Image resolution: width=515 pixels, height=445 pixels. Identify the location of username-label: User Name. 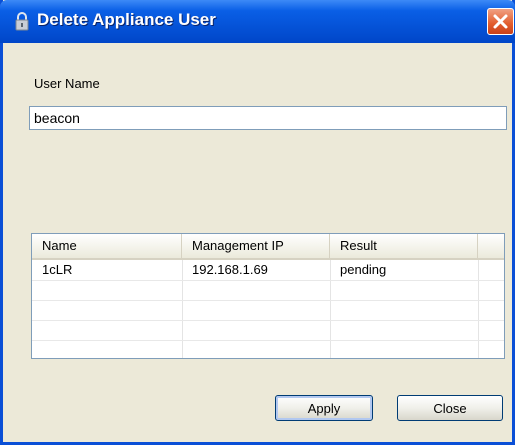
(67, 83).